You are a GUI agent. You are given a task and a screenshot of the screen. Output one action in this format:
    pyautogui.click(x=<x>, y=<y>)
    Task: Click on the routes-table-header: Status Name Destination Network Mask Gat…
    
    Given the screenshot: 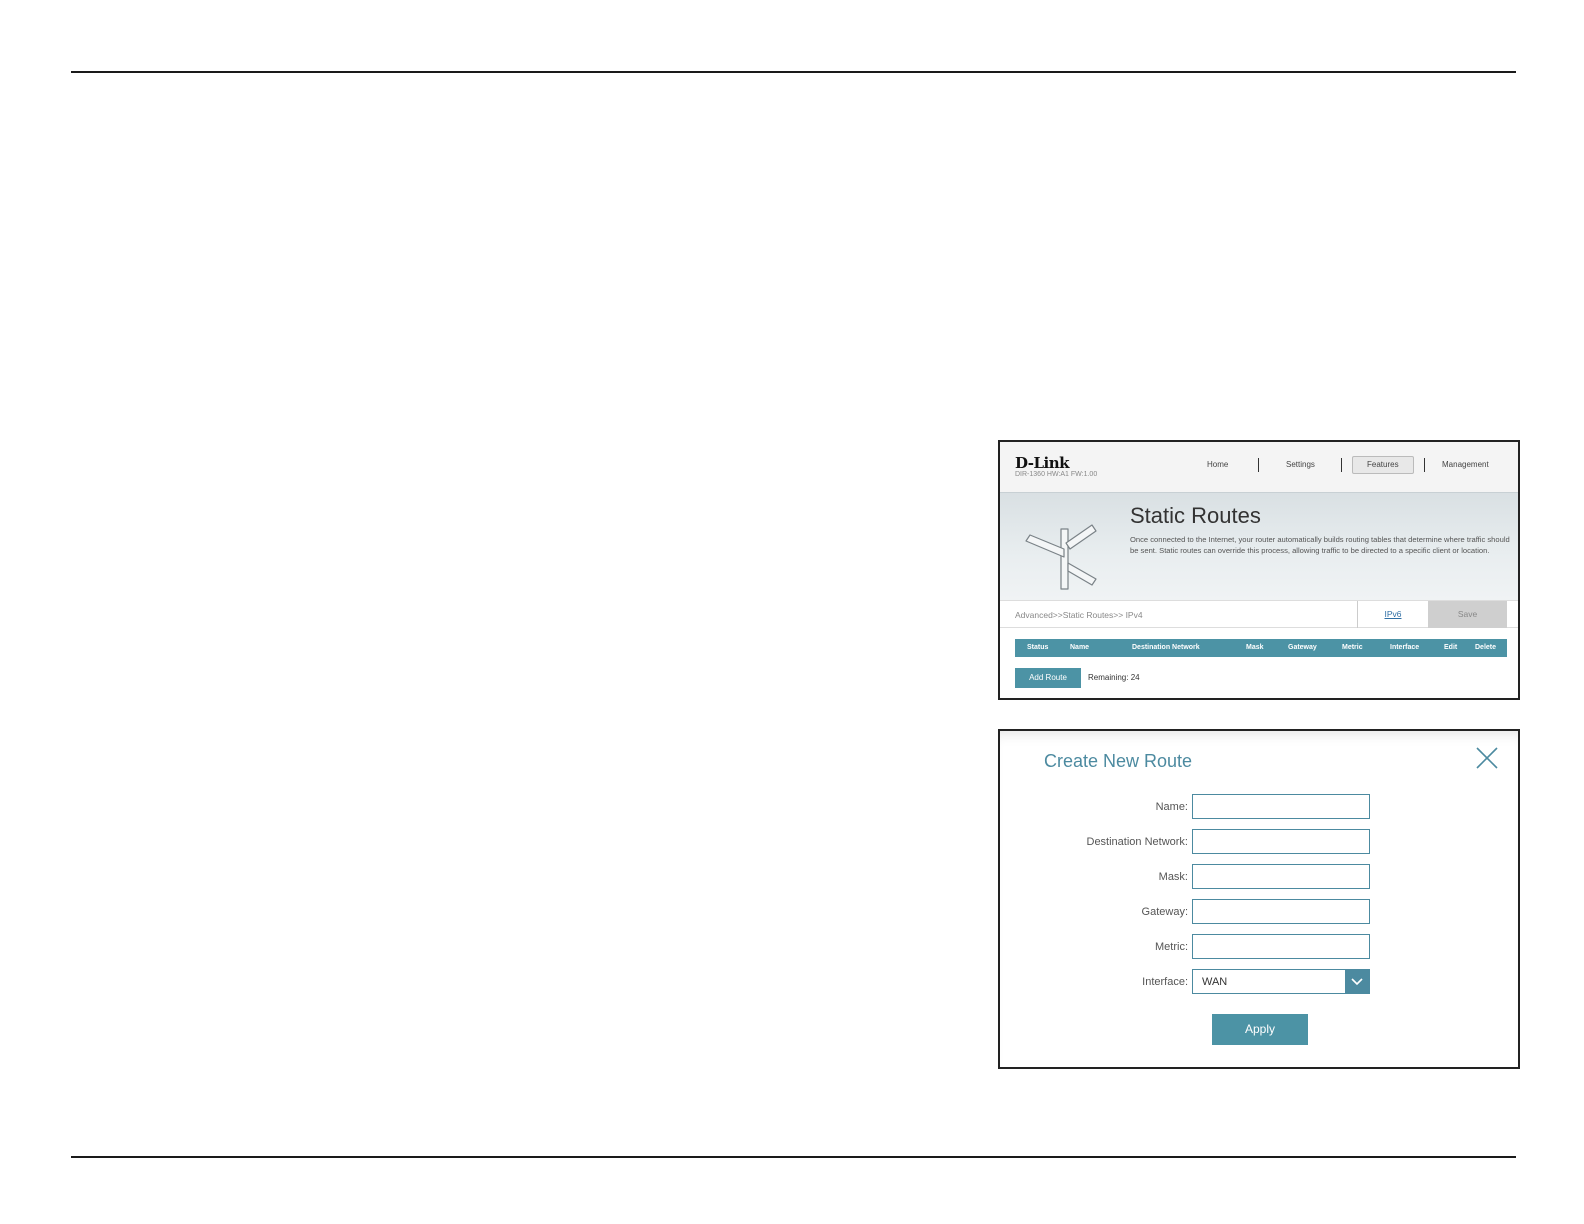 What is the action you would take?
    pyautogui.click(x=1261, y=648)
    